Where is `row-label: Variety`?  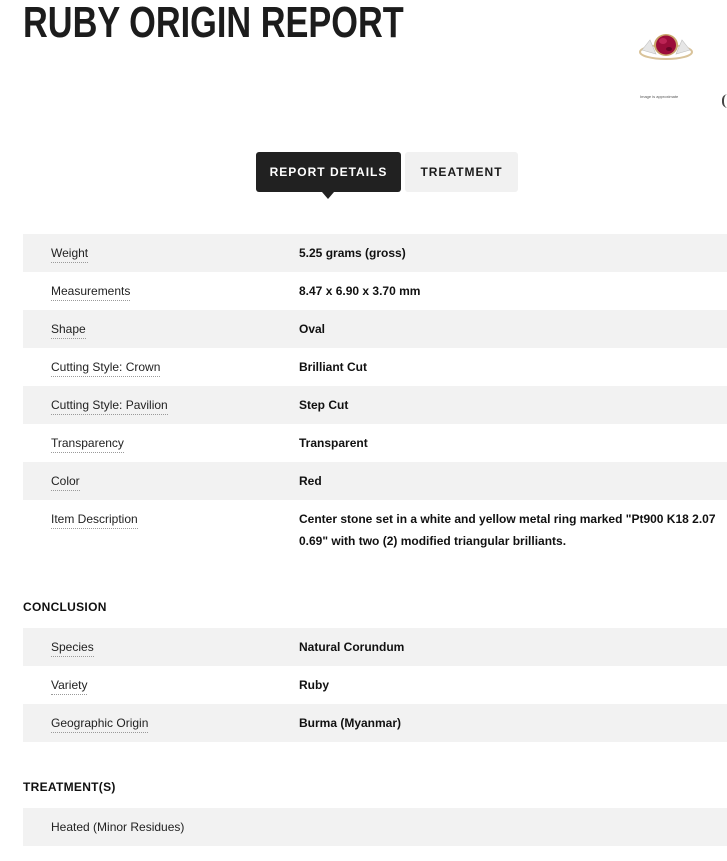 row-label: Variety is located at coordinates (69, 686).